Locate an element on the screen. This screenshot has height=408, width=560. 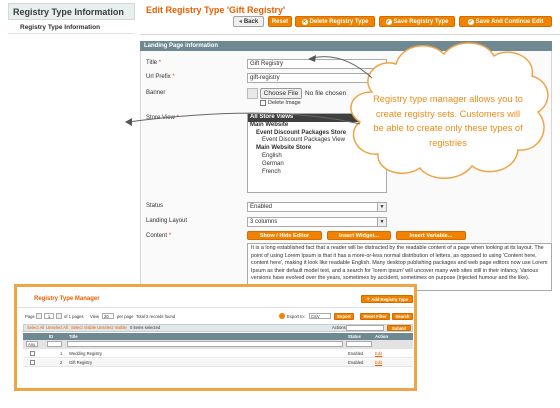
callout-arrows is located at coordinates (250, 90).